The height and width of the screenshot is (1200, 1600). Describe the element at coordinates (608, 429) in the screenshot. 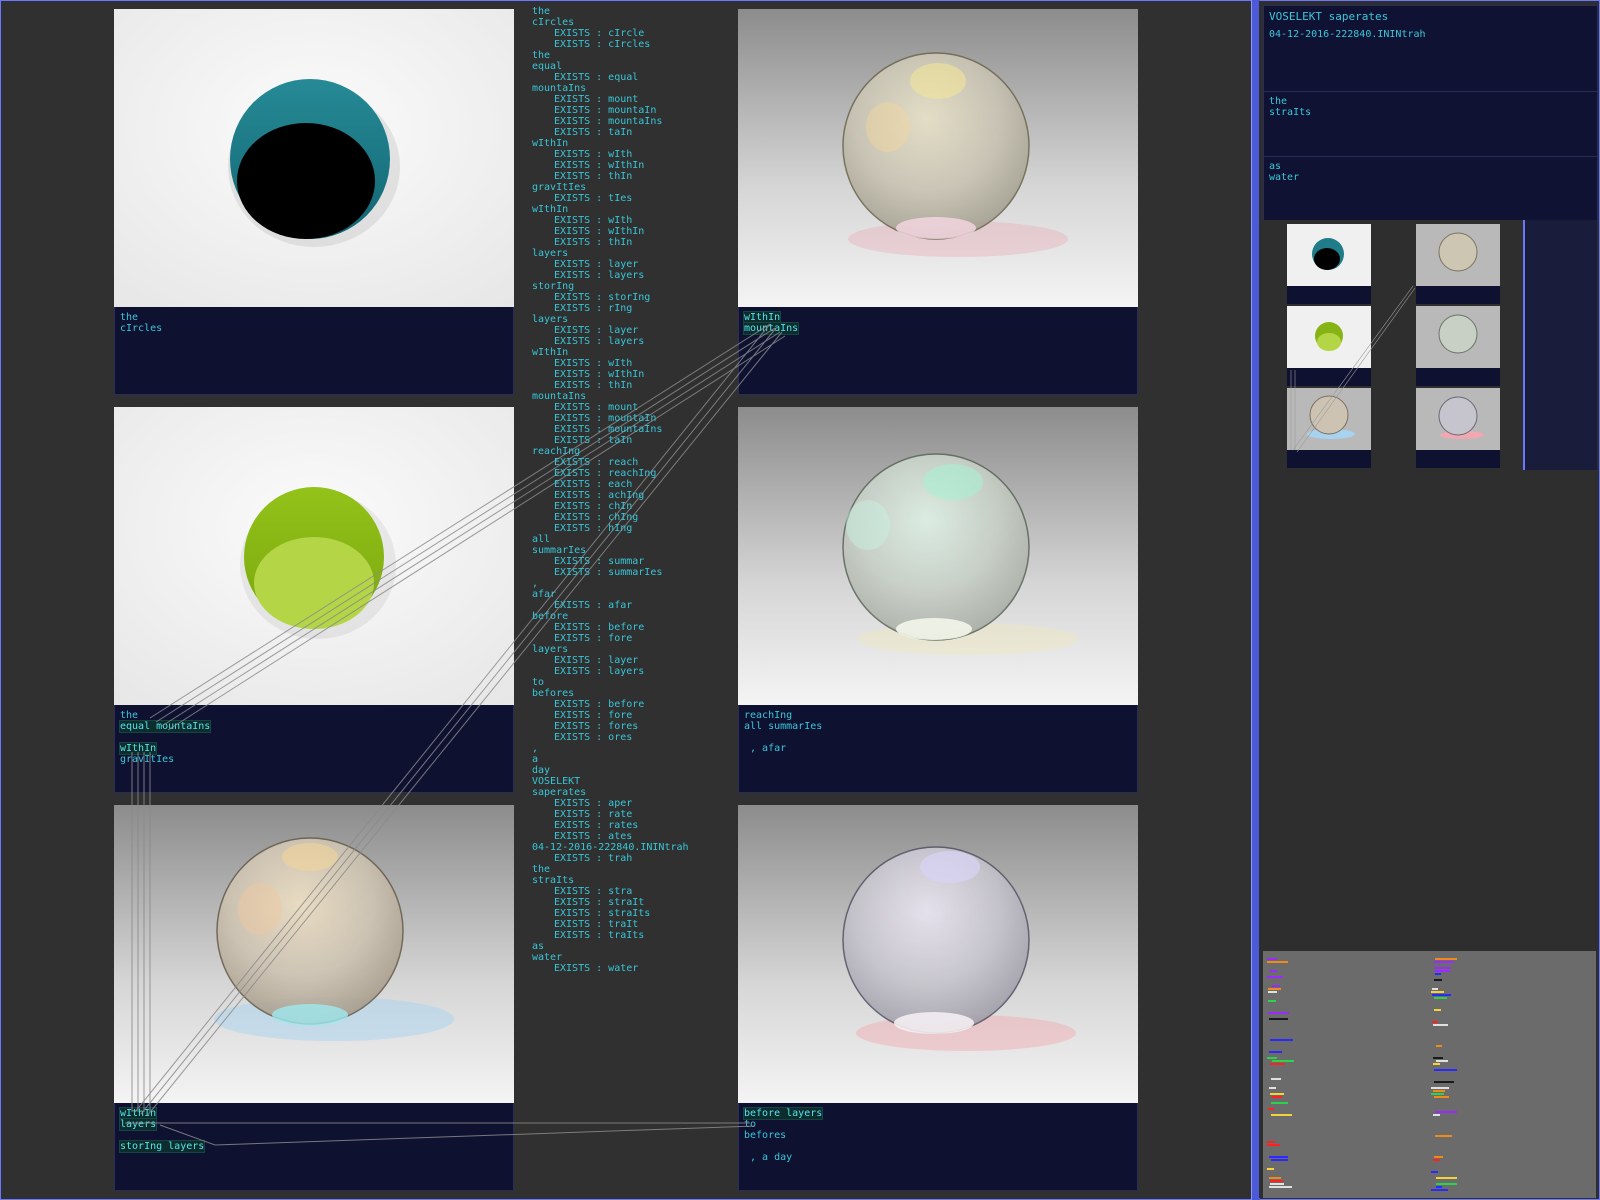

I see `exists-entry: EXISTS : mountaIns` at that location.